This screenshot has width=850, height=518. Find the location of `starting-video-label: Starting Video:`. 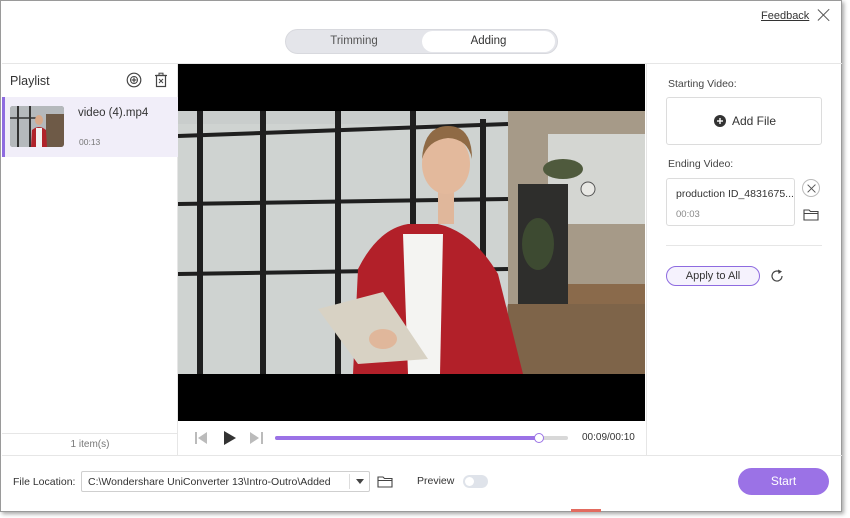

starting-video-label: Starting Video: is located at coordinates (702, 84).